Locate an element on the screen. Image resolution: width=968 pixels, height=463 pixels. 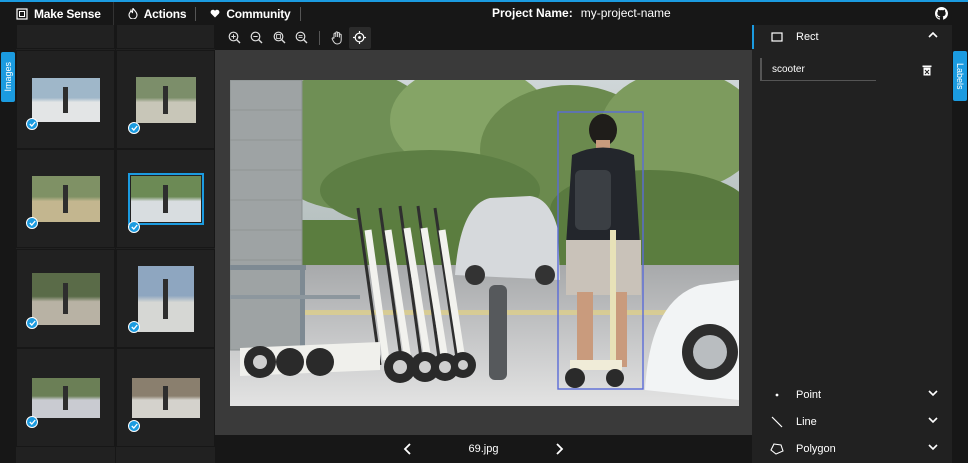
project-name-field: Project Name: my-project-name is located at coordinates (581, 13).